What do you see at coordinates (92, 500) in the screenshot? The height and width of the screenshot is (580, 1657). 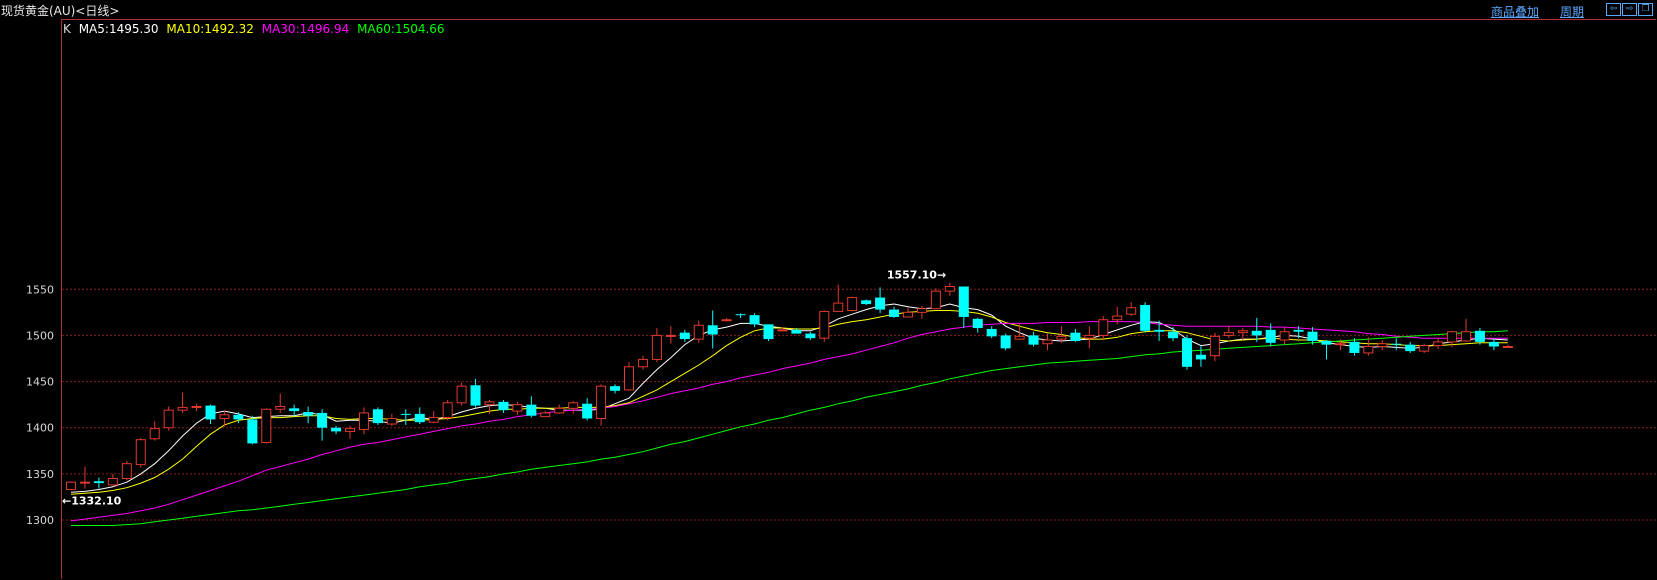 I see `low-price-label: ←1332.10` at bounding box center [92, 500].